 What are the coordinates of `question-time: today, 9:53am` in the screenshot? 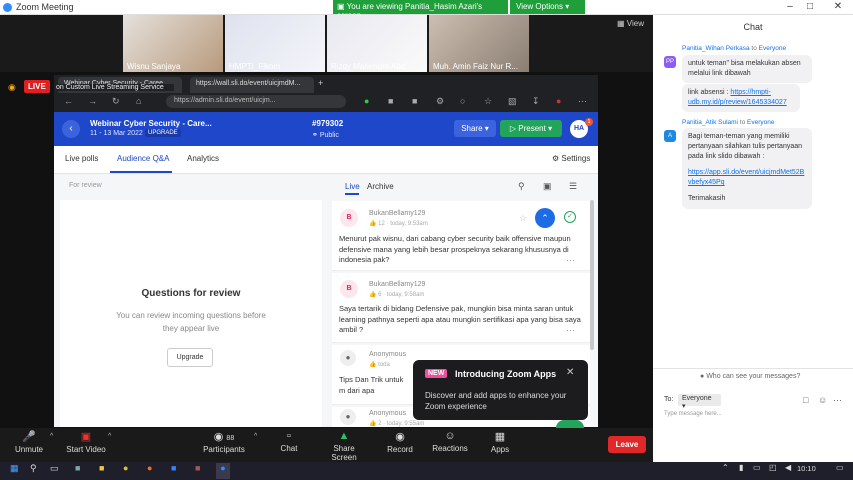 It's located at (409, 224).